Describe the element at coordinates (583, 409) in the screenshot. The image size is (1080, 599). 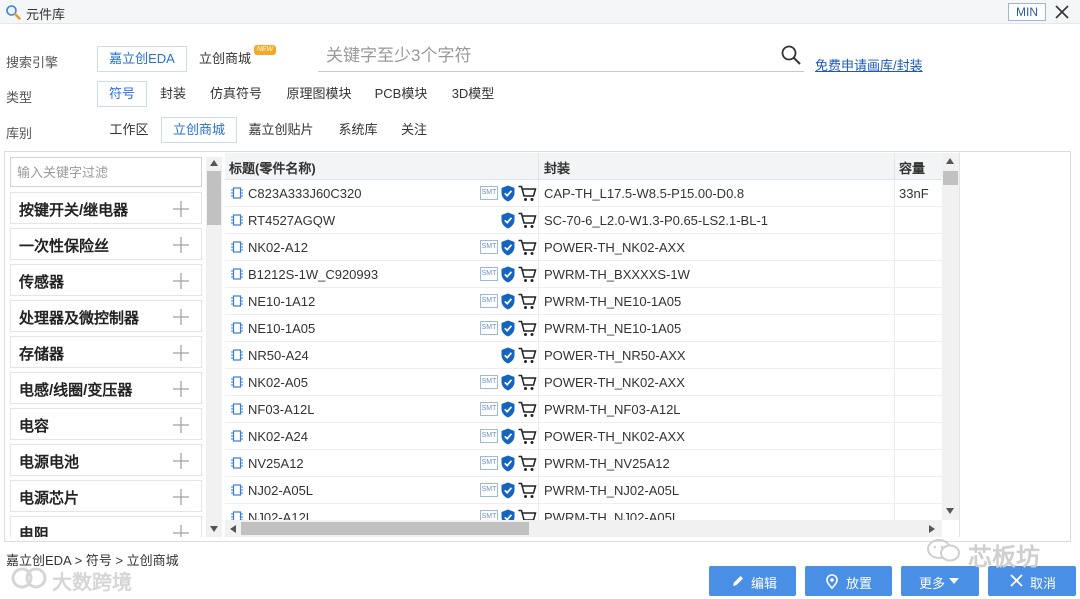
I see `table-row: NF03-A12L SMT PWRM-TH_NF03-A12L` at that location.